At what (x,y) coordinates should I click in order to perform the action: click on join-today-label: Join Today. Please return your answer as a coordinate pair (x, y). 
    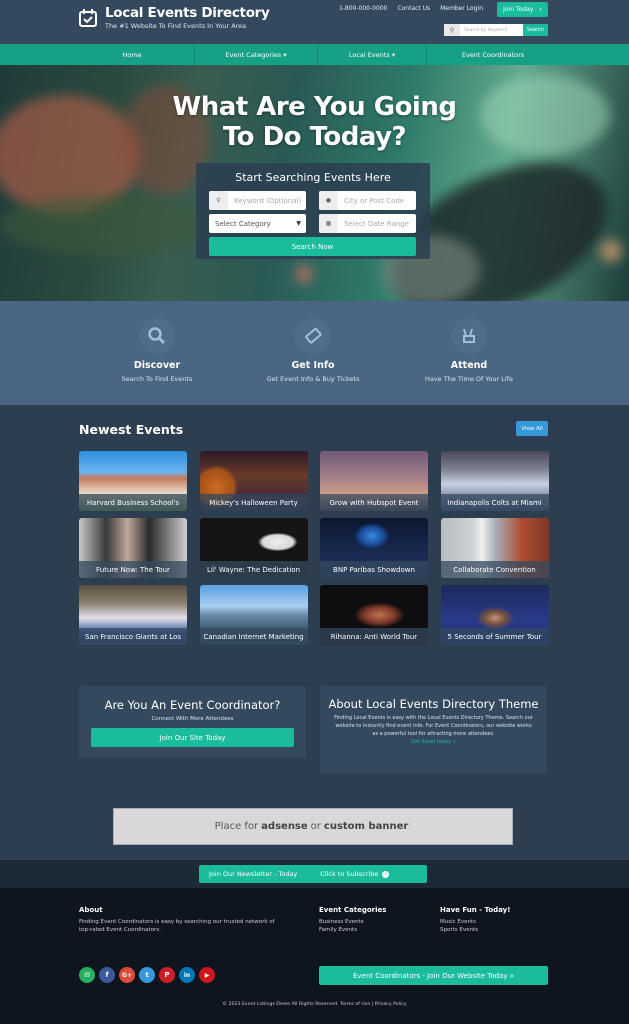
    Looking at the image, I should click on (518, 9).